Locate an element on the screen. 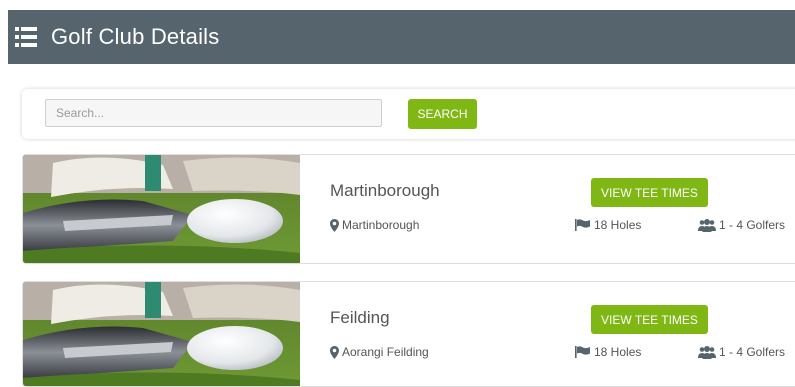  club-location: Aorangi Feilding is located at coordinates (379, 352).